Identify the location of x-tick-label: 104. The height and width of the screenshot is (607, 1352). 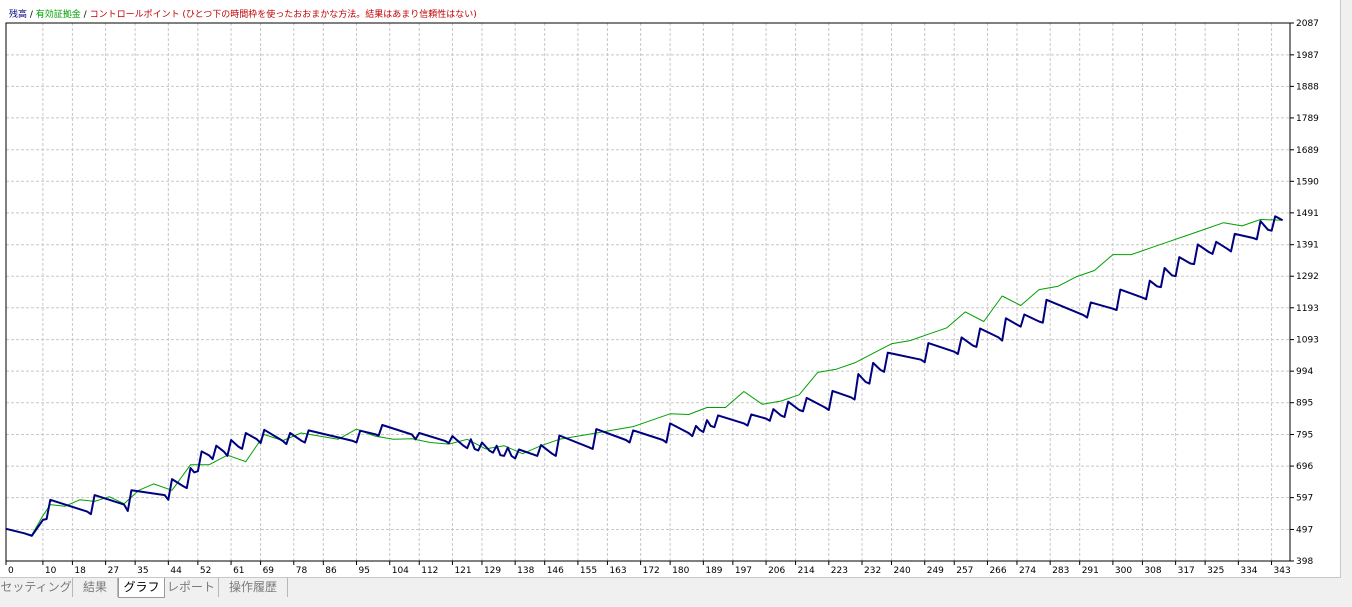
(400, 571).